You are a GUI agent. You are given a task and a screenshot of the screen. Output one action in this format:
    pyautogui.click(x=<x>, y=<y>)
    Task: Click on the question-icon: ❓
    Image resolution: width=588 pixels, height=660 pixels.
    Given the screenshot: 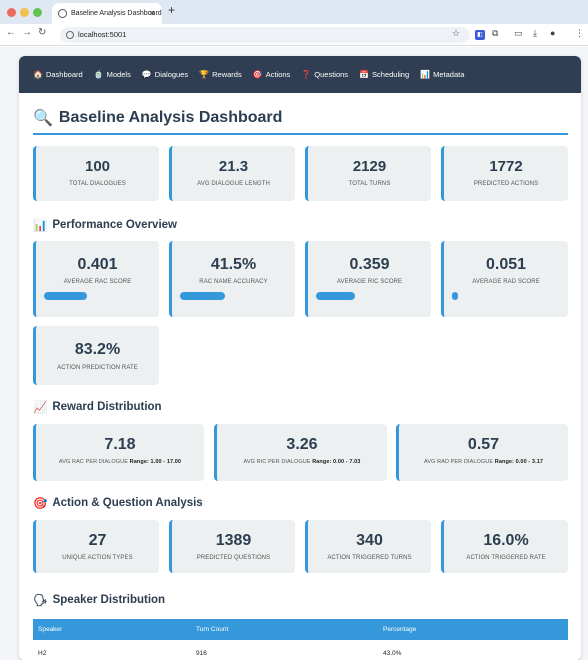 What is the action you would take?
    pyautogui.click(x=306, y=74)
    